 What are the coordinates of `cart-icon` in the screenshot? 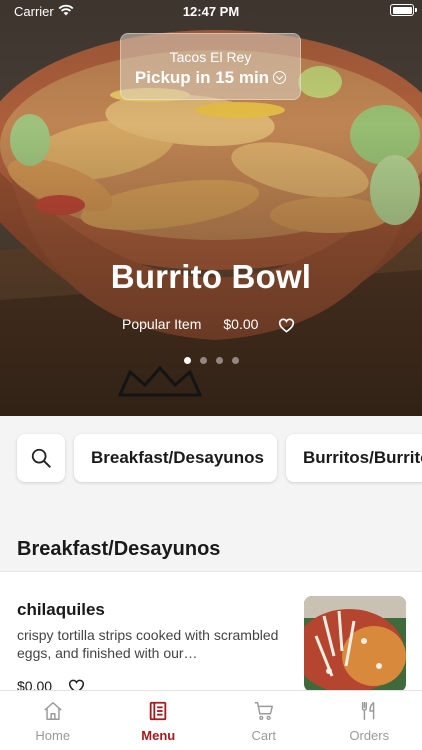 It's located at (263, 711).